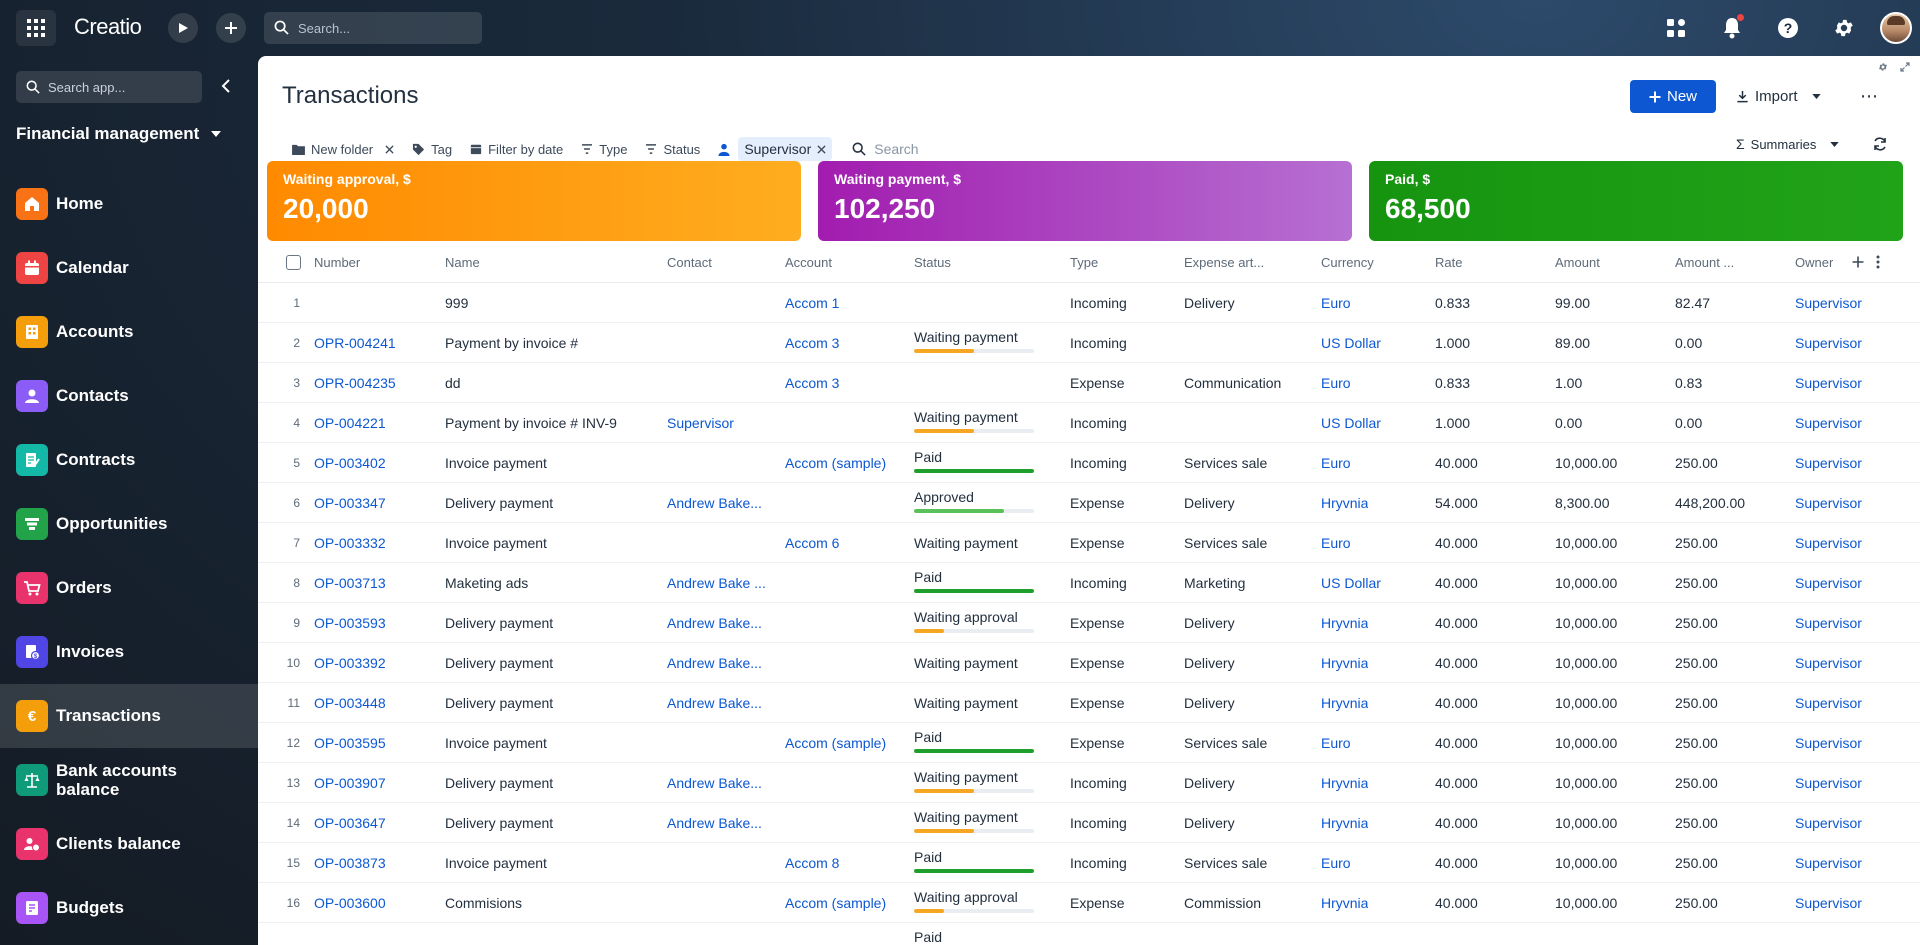 This screenshot has width=1920, height=945. I want to click on type-filter: Type, so click(604, 149).